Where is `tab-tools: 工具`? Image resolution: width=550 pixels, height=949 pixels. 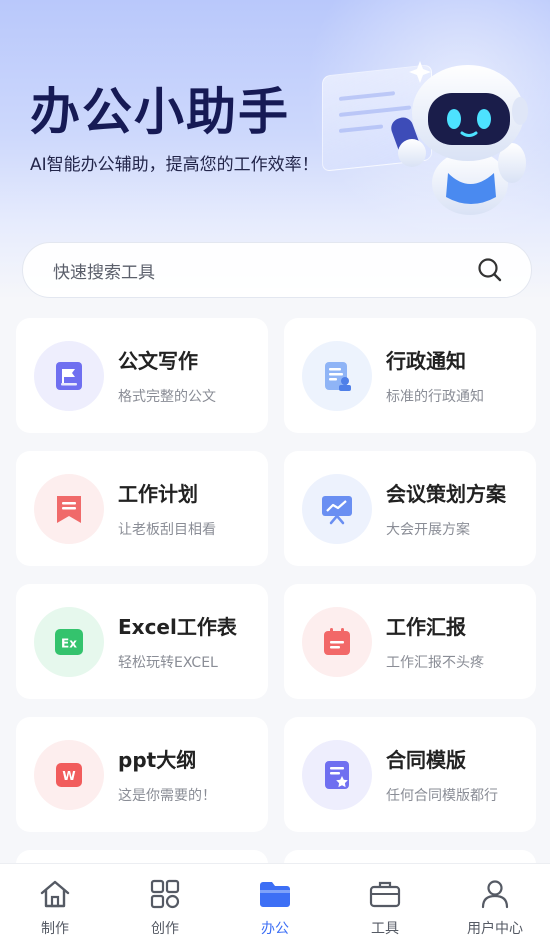 tab-tools: 工具 is located at coordinates (385, 906).